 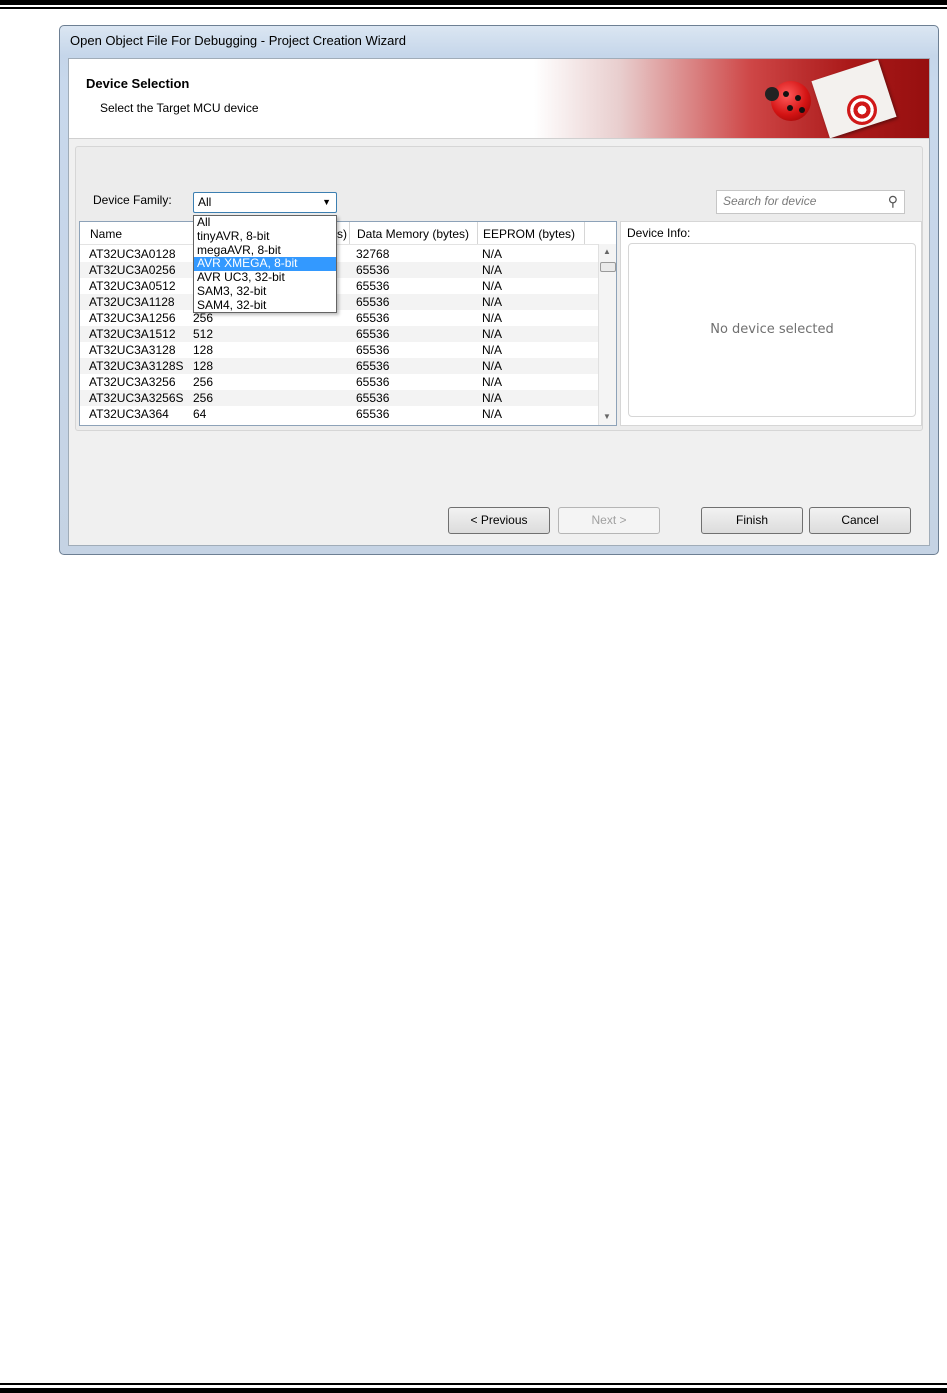 I want to click on table-scrollbar: ▲ ▼, so click(x=607, y=334).